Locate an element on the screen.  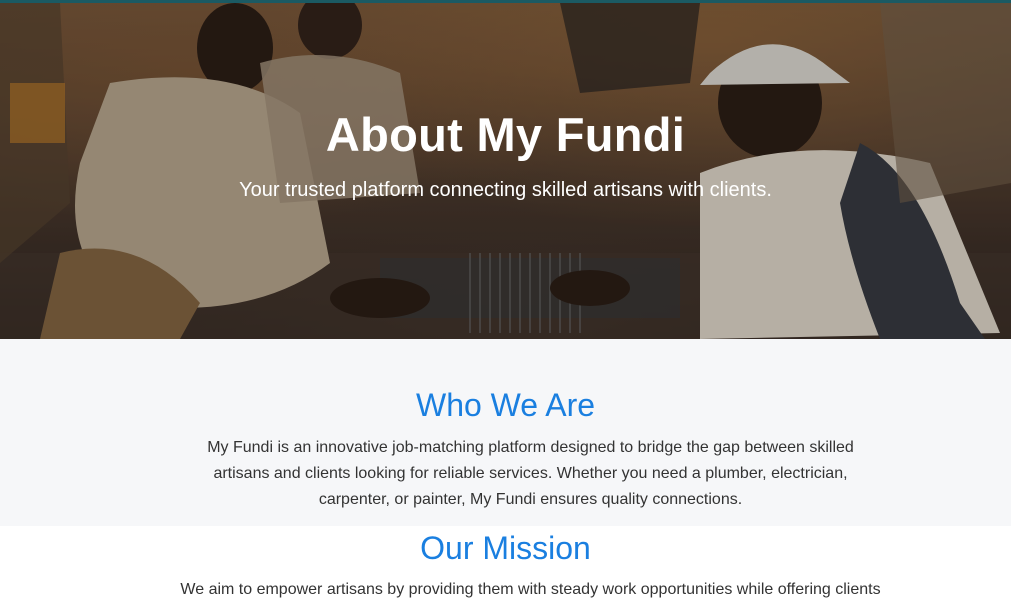
who-we-are-heading: Who We Are is located at coordinates (505, 405).